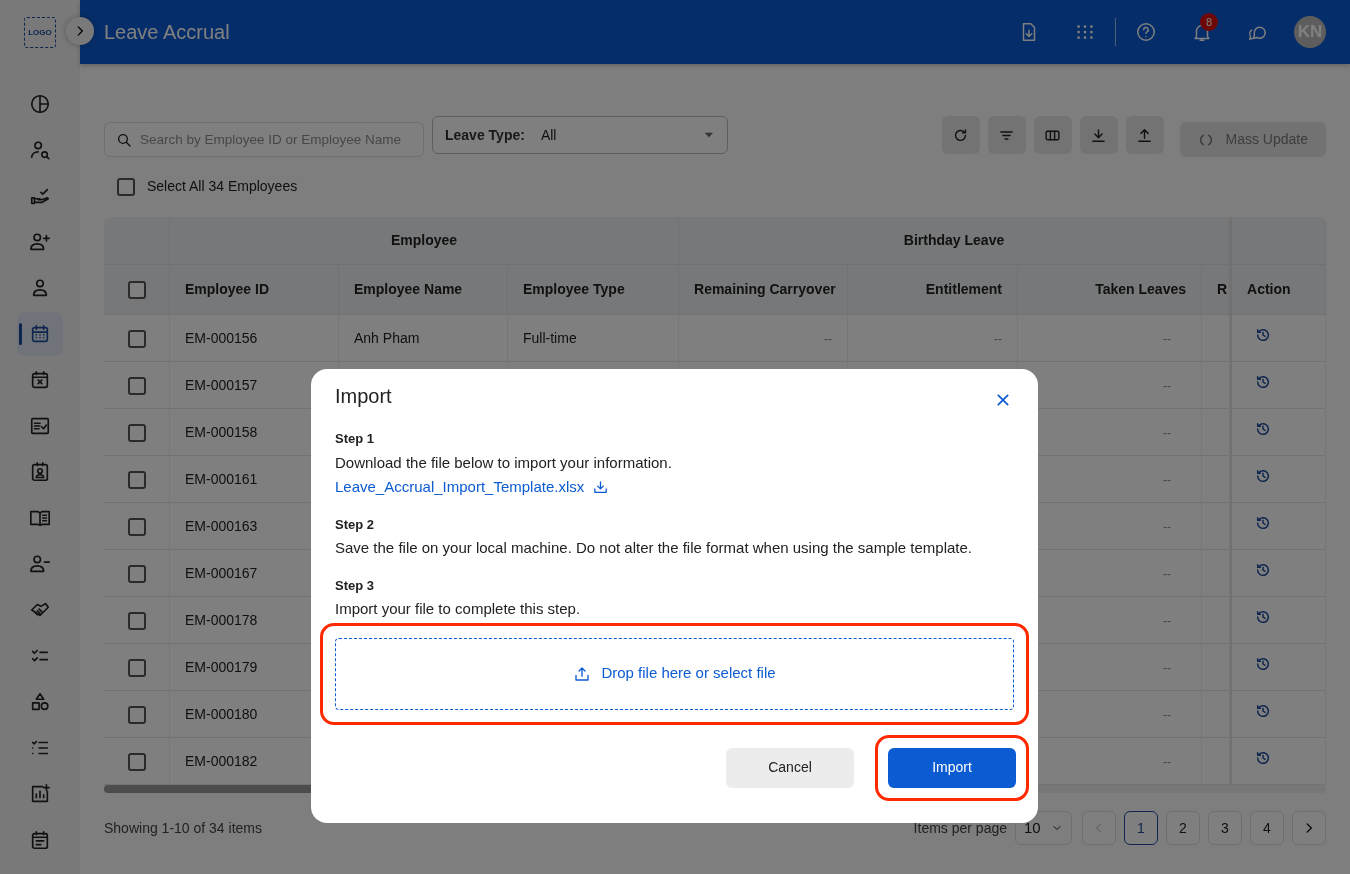 This screenshot has height=874, width=1350. What do you see at coordinates (221, 666) in the screenshot?
I see `table-cell: EM-000179` at bounding box center [221, 666].